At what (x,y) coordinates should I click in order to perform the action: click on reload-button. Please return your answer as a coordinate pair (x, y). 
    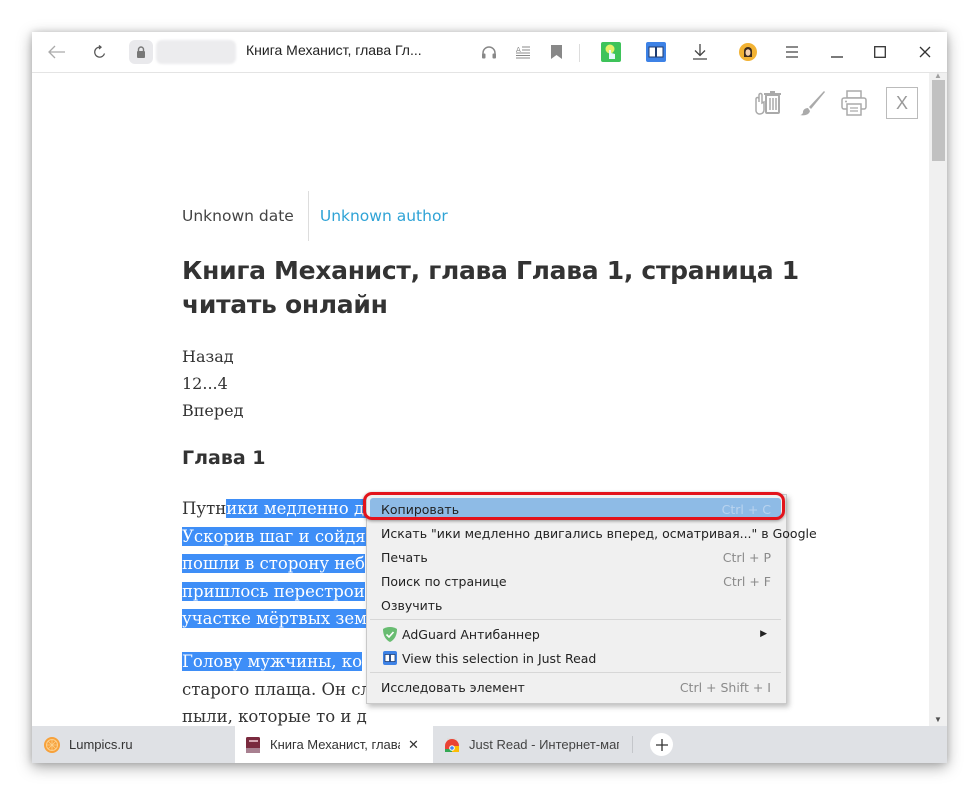
    Looking at the image, I should click on (100, 52).